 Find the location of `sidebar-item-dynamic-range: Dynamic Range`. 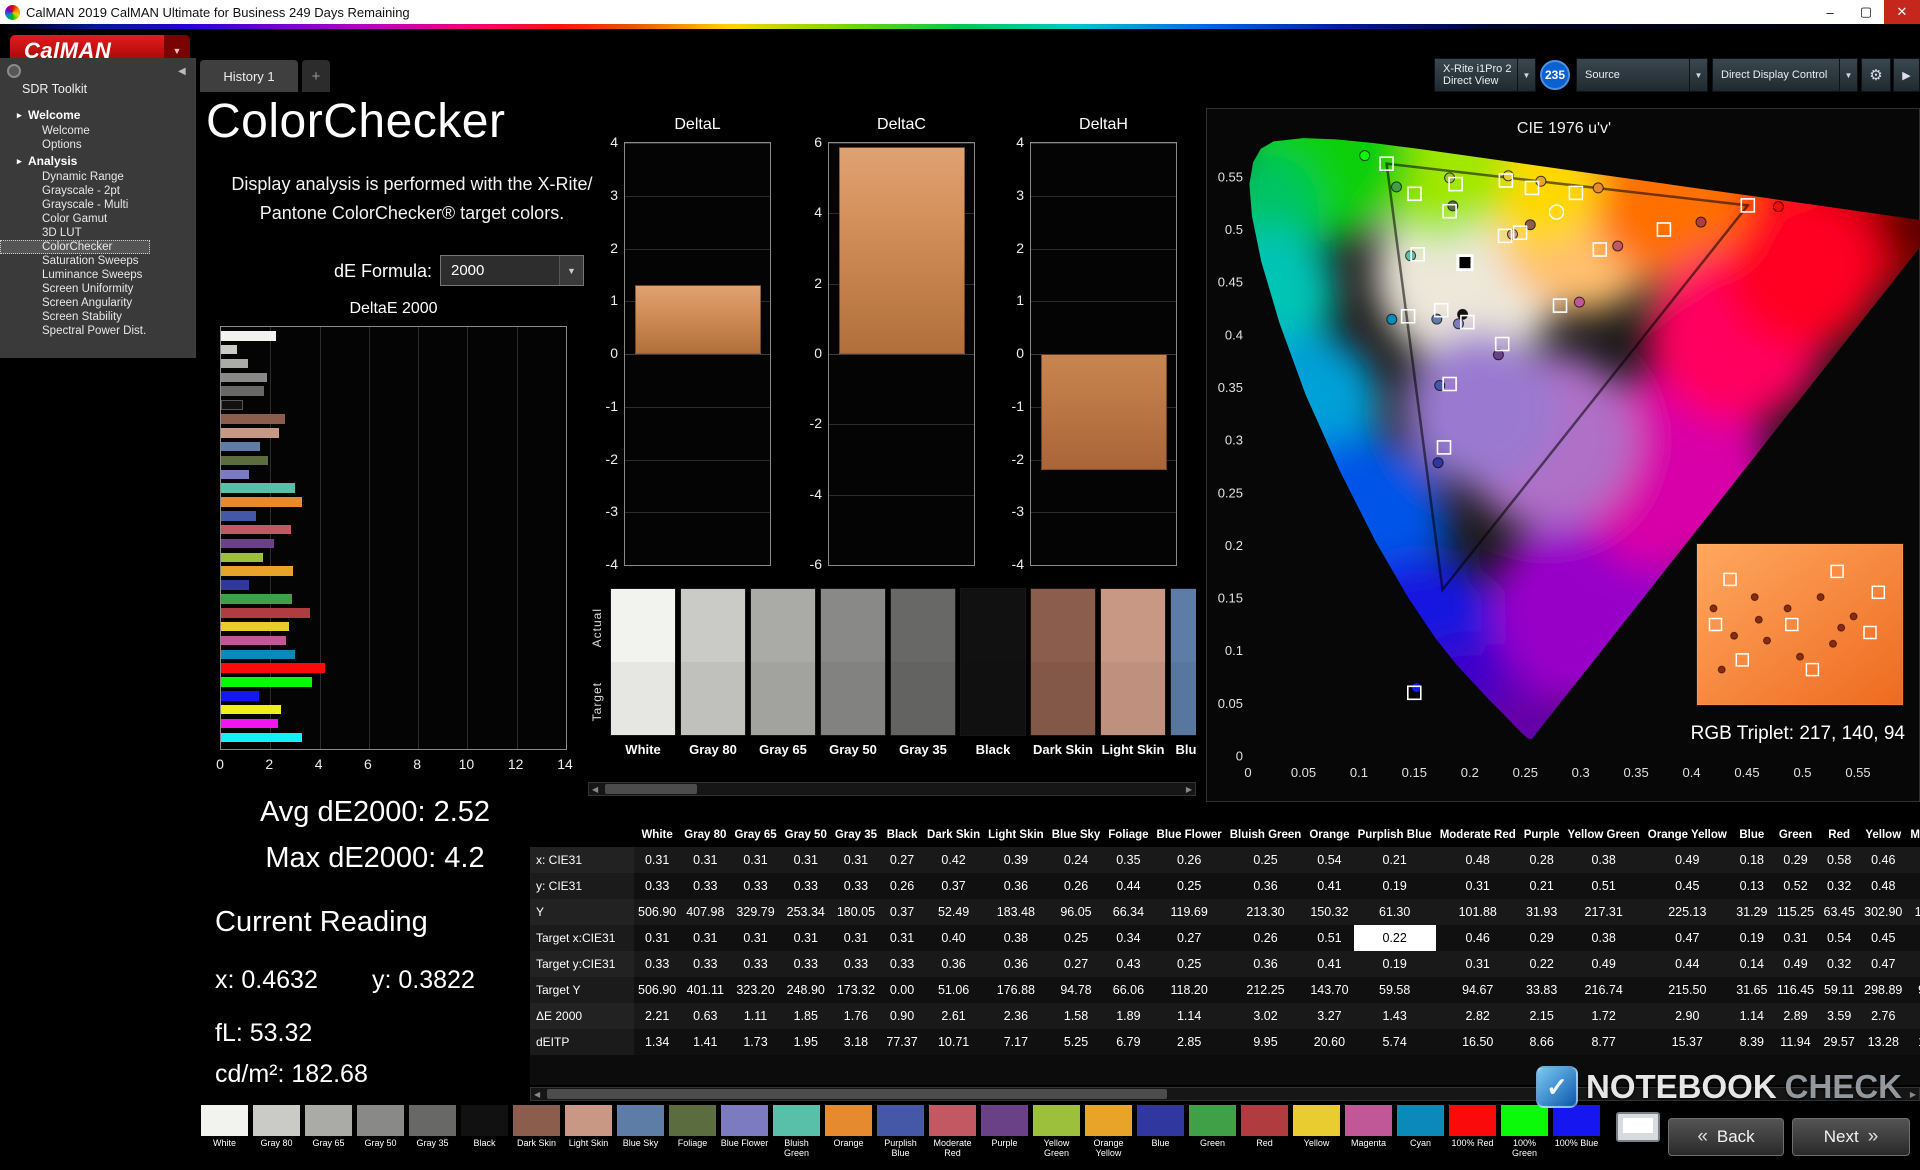

sidebar-item-dynamic-range: Dynamic Range is located at coordinates (98, 177).